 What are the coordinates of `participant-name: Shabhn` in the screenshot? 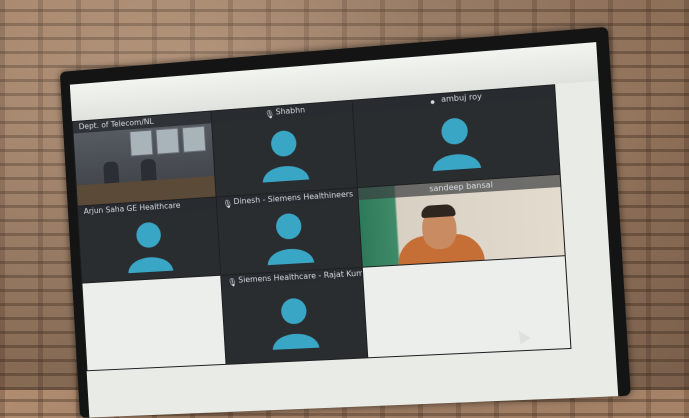 It's located at (290, 111).